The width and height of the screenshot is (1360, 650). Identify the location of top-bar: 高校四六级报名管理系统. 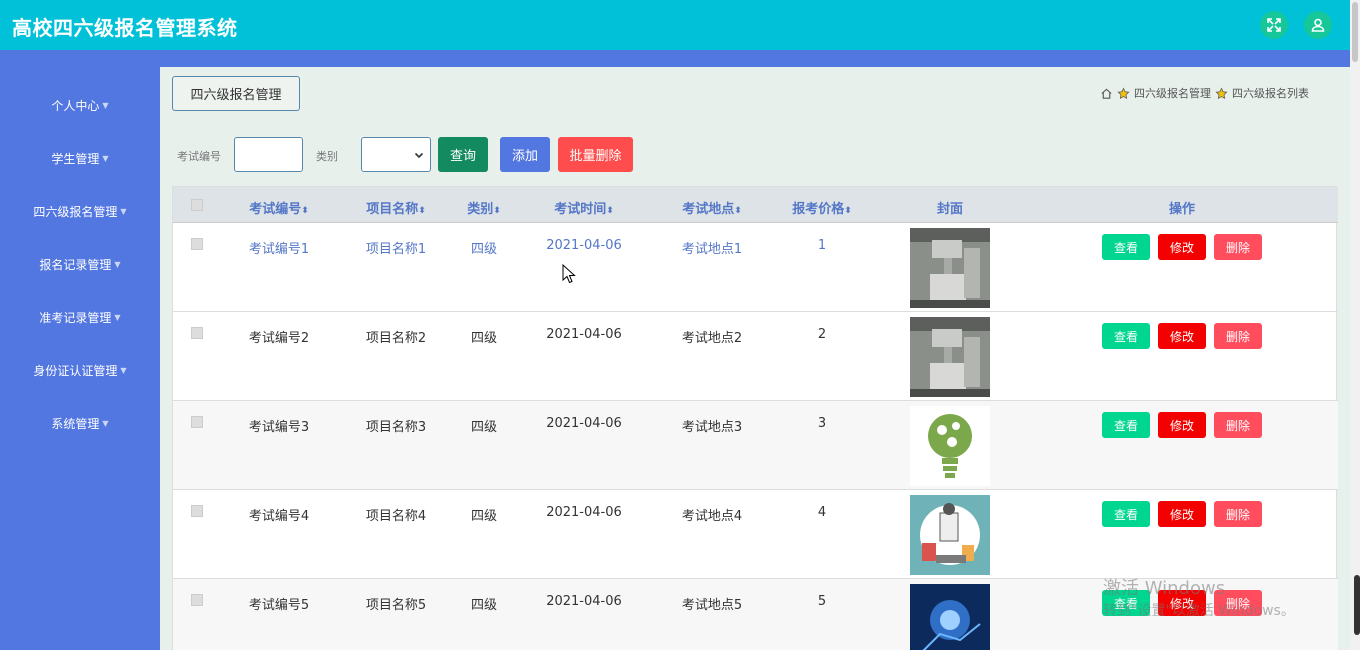
(680, 25).